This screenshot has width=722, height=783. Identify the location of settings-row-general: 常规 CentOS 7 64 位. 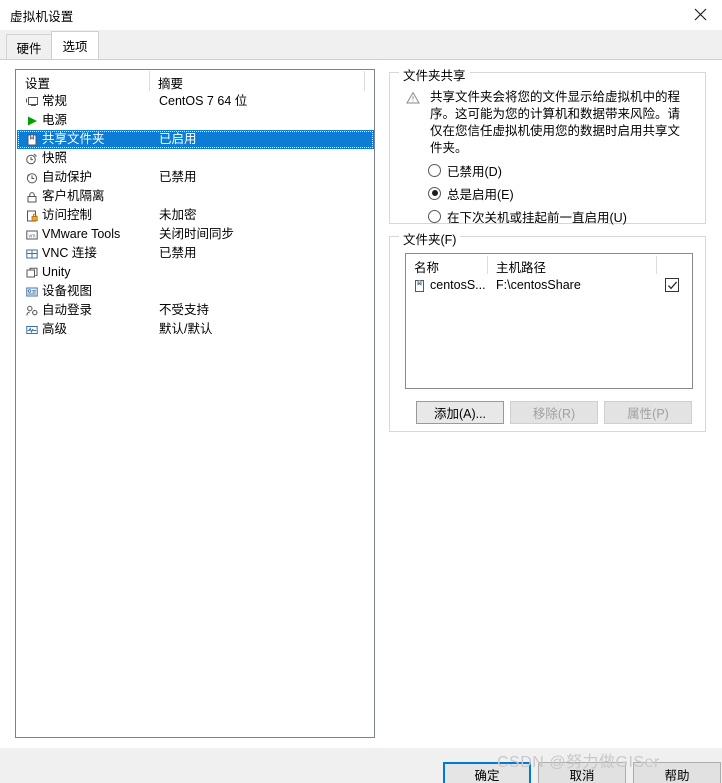
(195, 101).